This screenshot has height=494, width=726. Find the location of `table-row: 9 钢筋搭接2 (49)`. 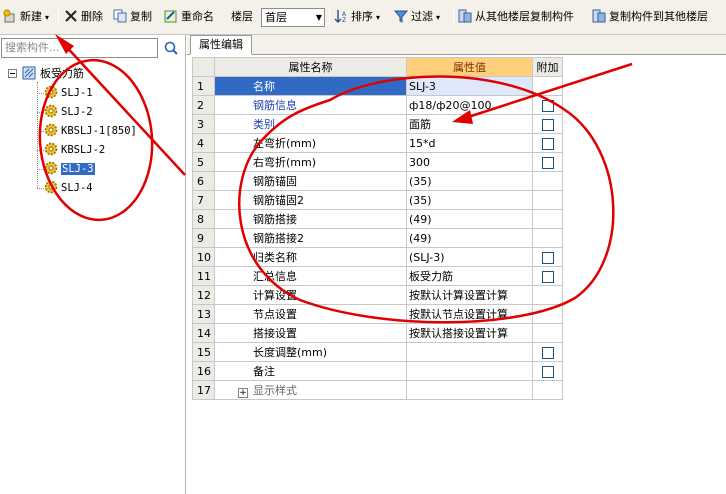

table-row: 9 钢筋搭接2 (49) is located at coordinates (377, 238).